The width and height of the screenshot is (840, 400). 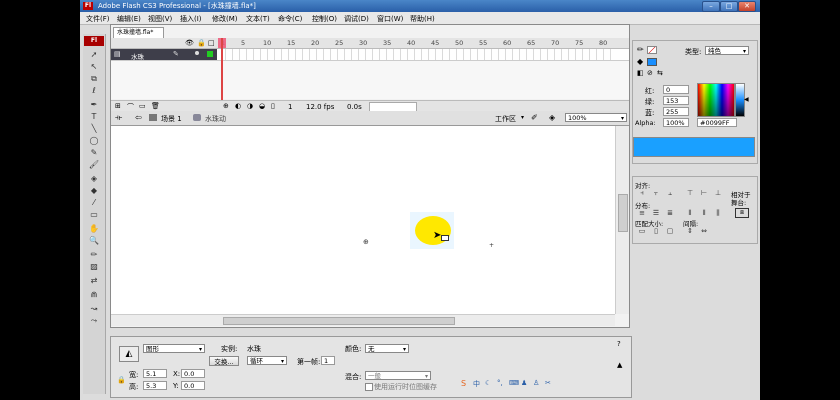 What do you see at coordinates (596, 118) in the screenshot?
I see `zoom-select: 100%` at bounding box center [596, 118].